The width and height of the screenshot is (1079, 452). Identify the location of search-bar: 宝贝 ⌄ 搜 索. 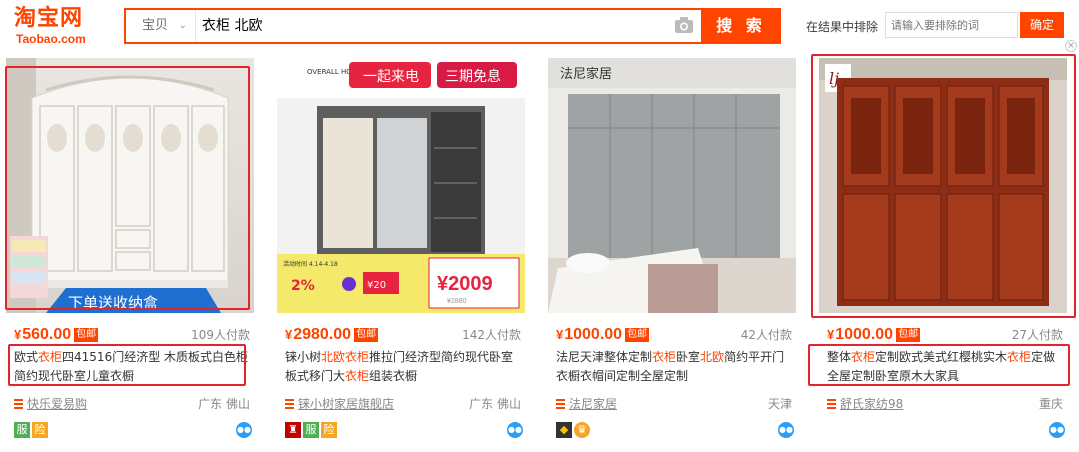
(452, 26).